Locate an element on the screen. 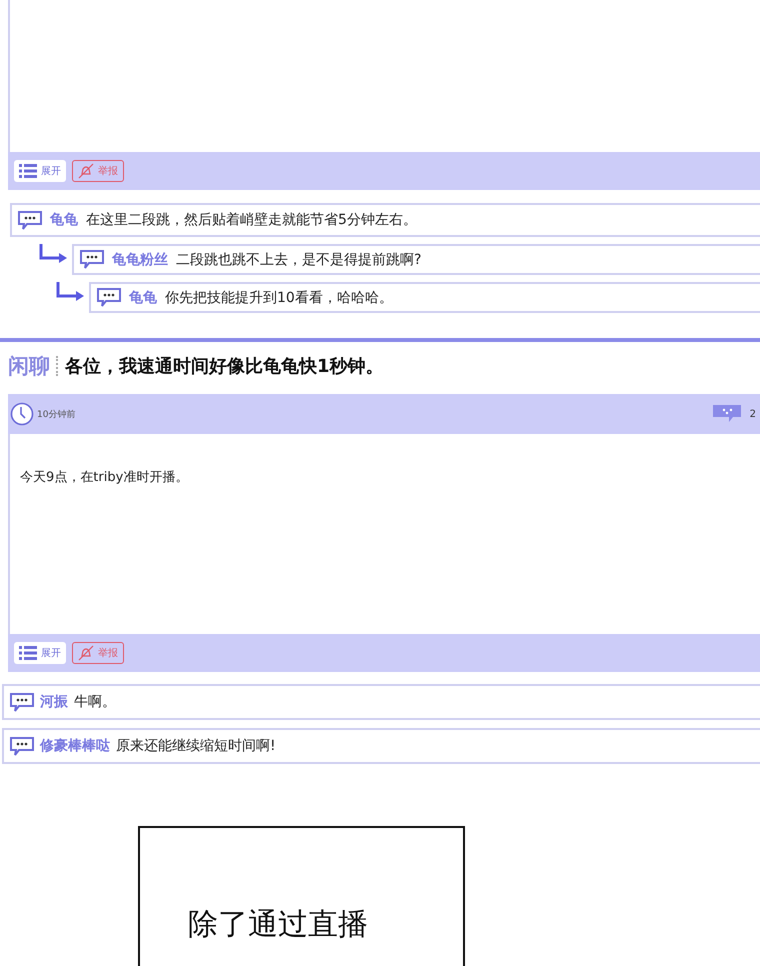 The width and height of the screenshot is (760, 966). comment-text: 原来还能继续缩短时间啊! is located at coordinates (196, 746).